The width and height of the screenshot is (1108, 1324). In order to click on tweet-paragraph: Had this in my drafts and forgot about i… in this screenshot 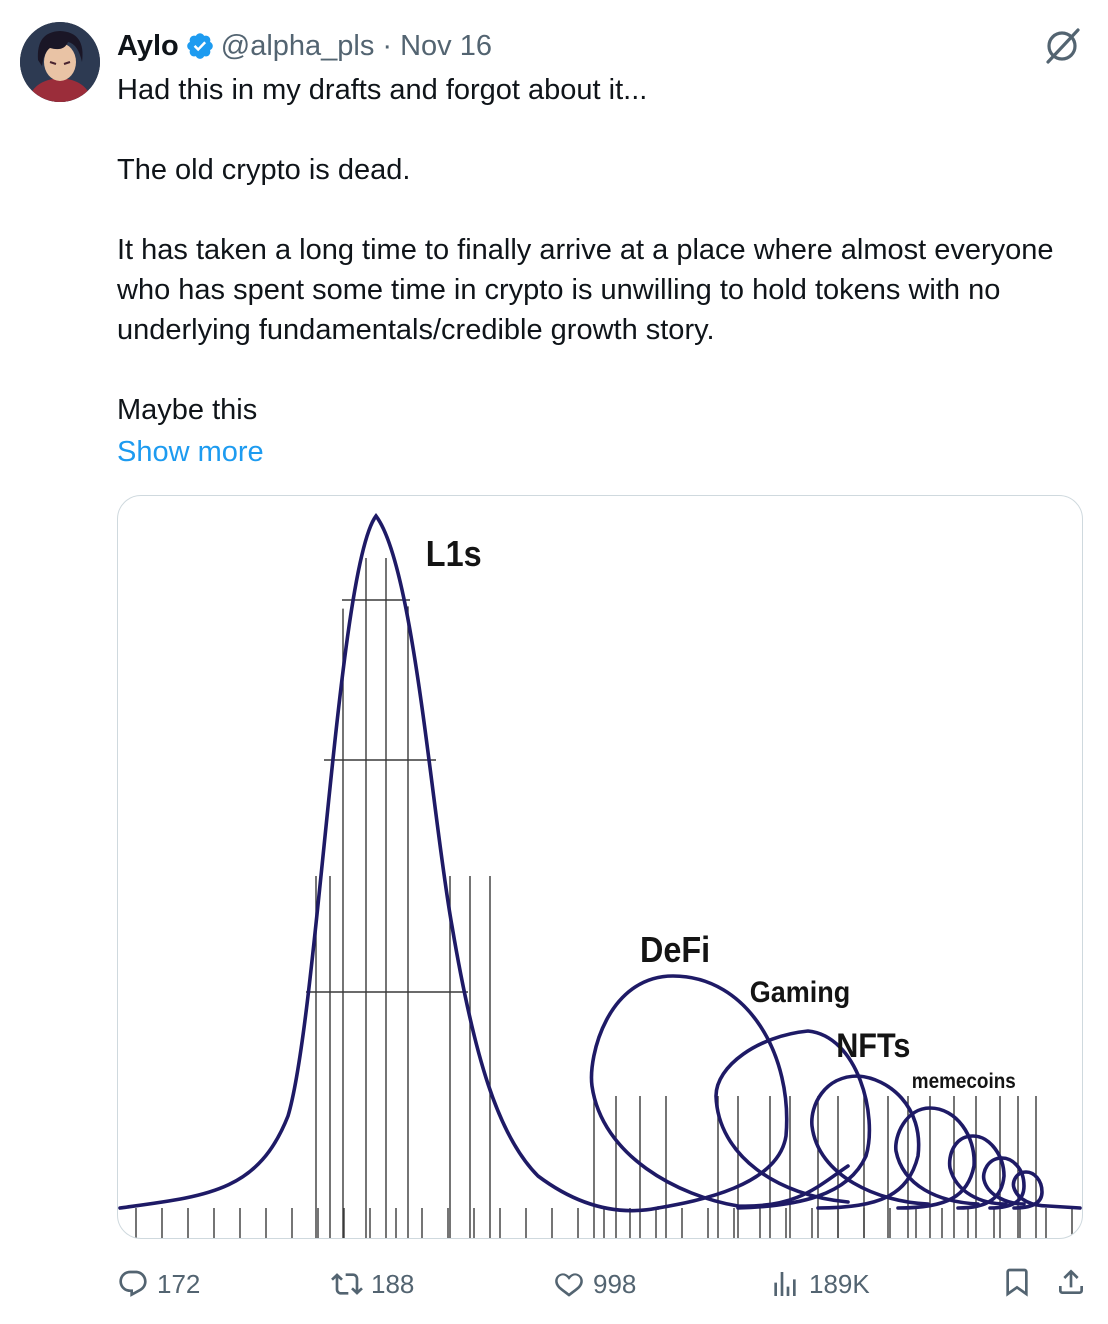, I will do `click(382, 90)`.